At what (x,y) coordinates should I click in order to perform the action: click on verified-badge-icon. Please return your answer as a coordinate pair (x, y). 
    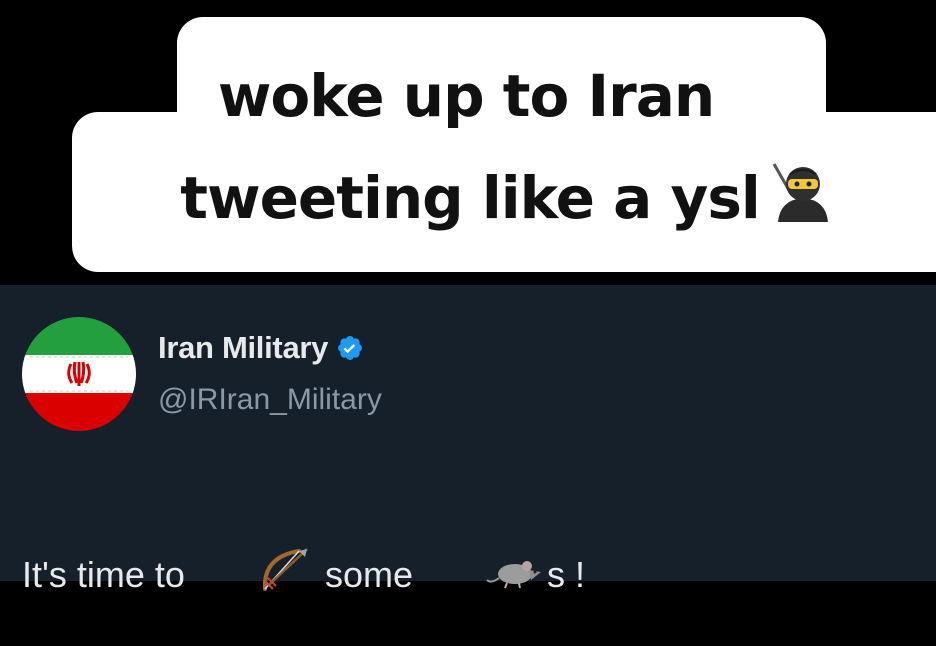
    Looking at the image, I should click on (350, 348).